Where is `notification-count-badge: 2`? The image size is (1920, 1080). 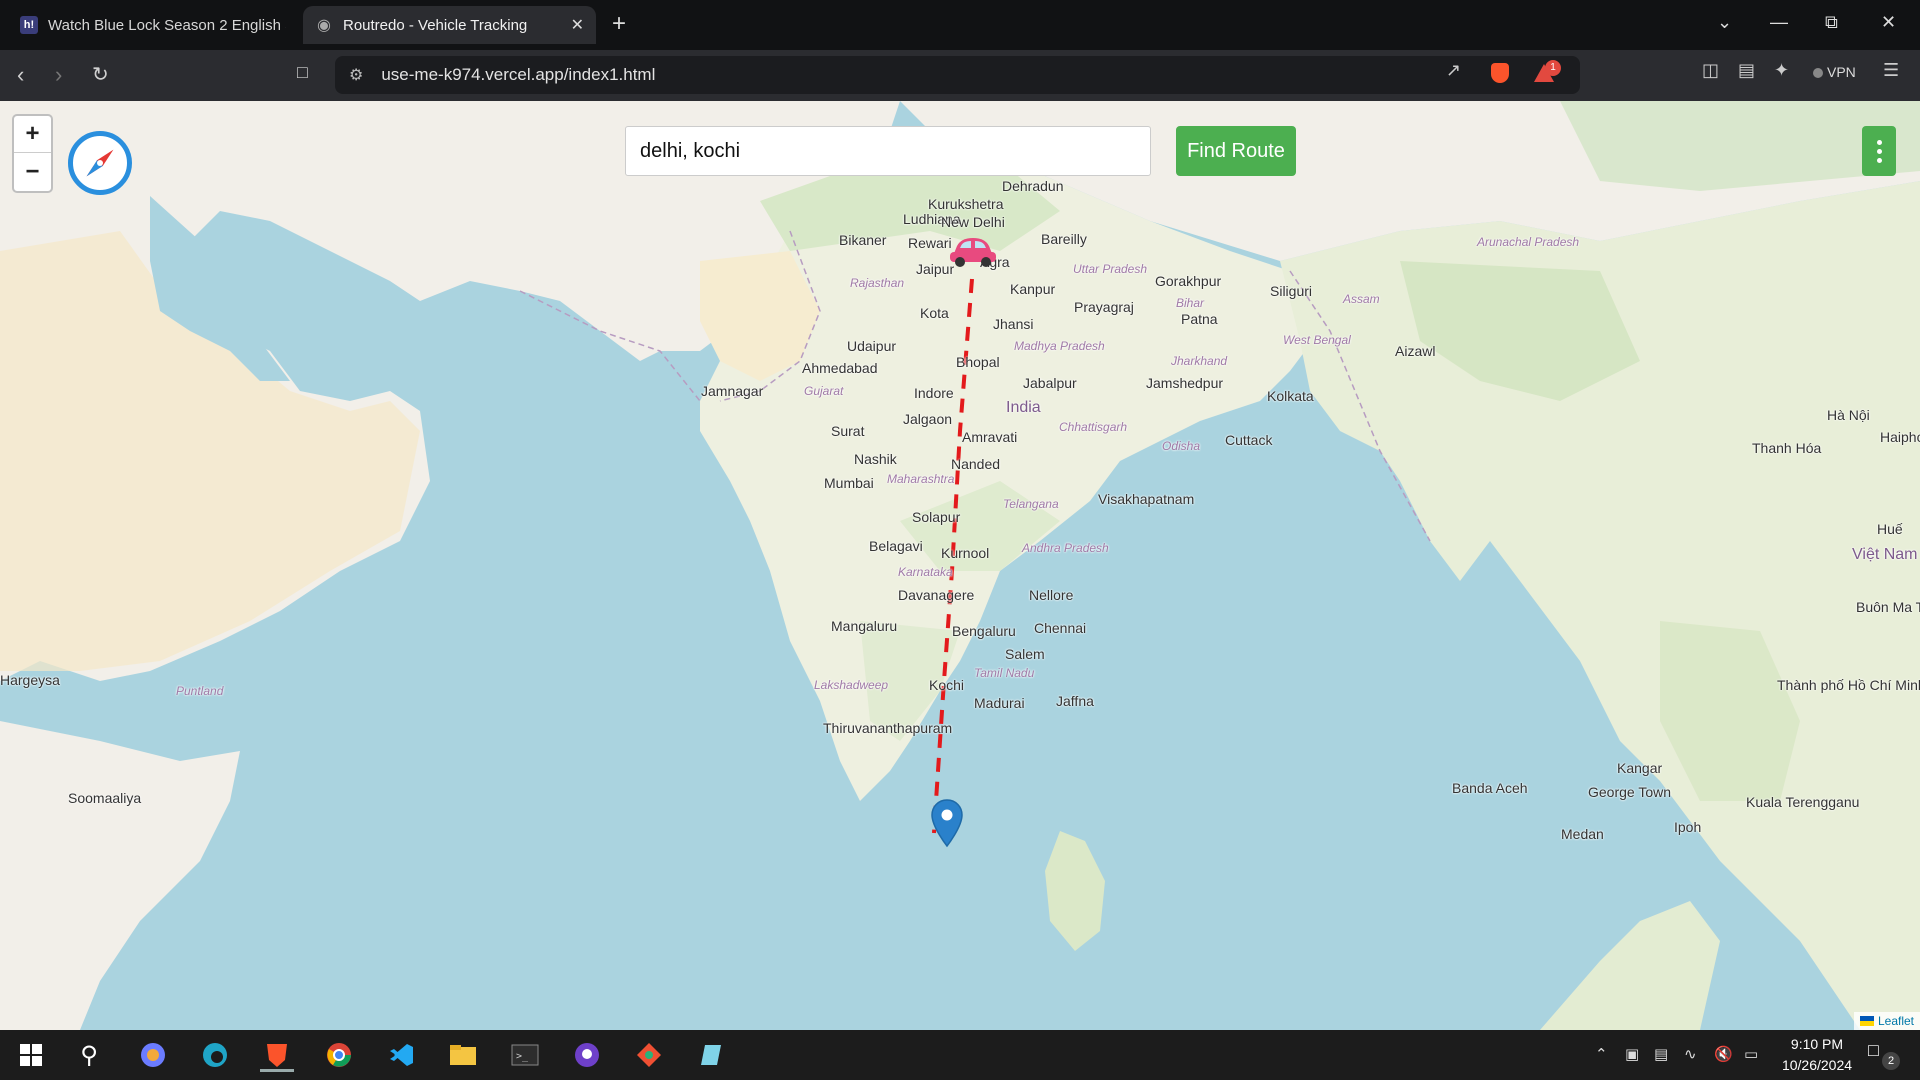
notification-count-badge: 2 is located at coordinates (1891, 1061).